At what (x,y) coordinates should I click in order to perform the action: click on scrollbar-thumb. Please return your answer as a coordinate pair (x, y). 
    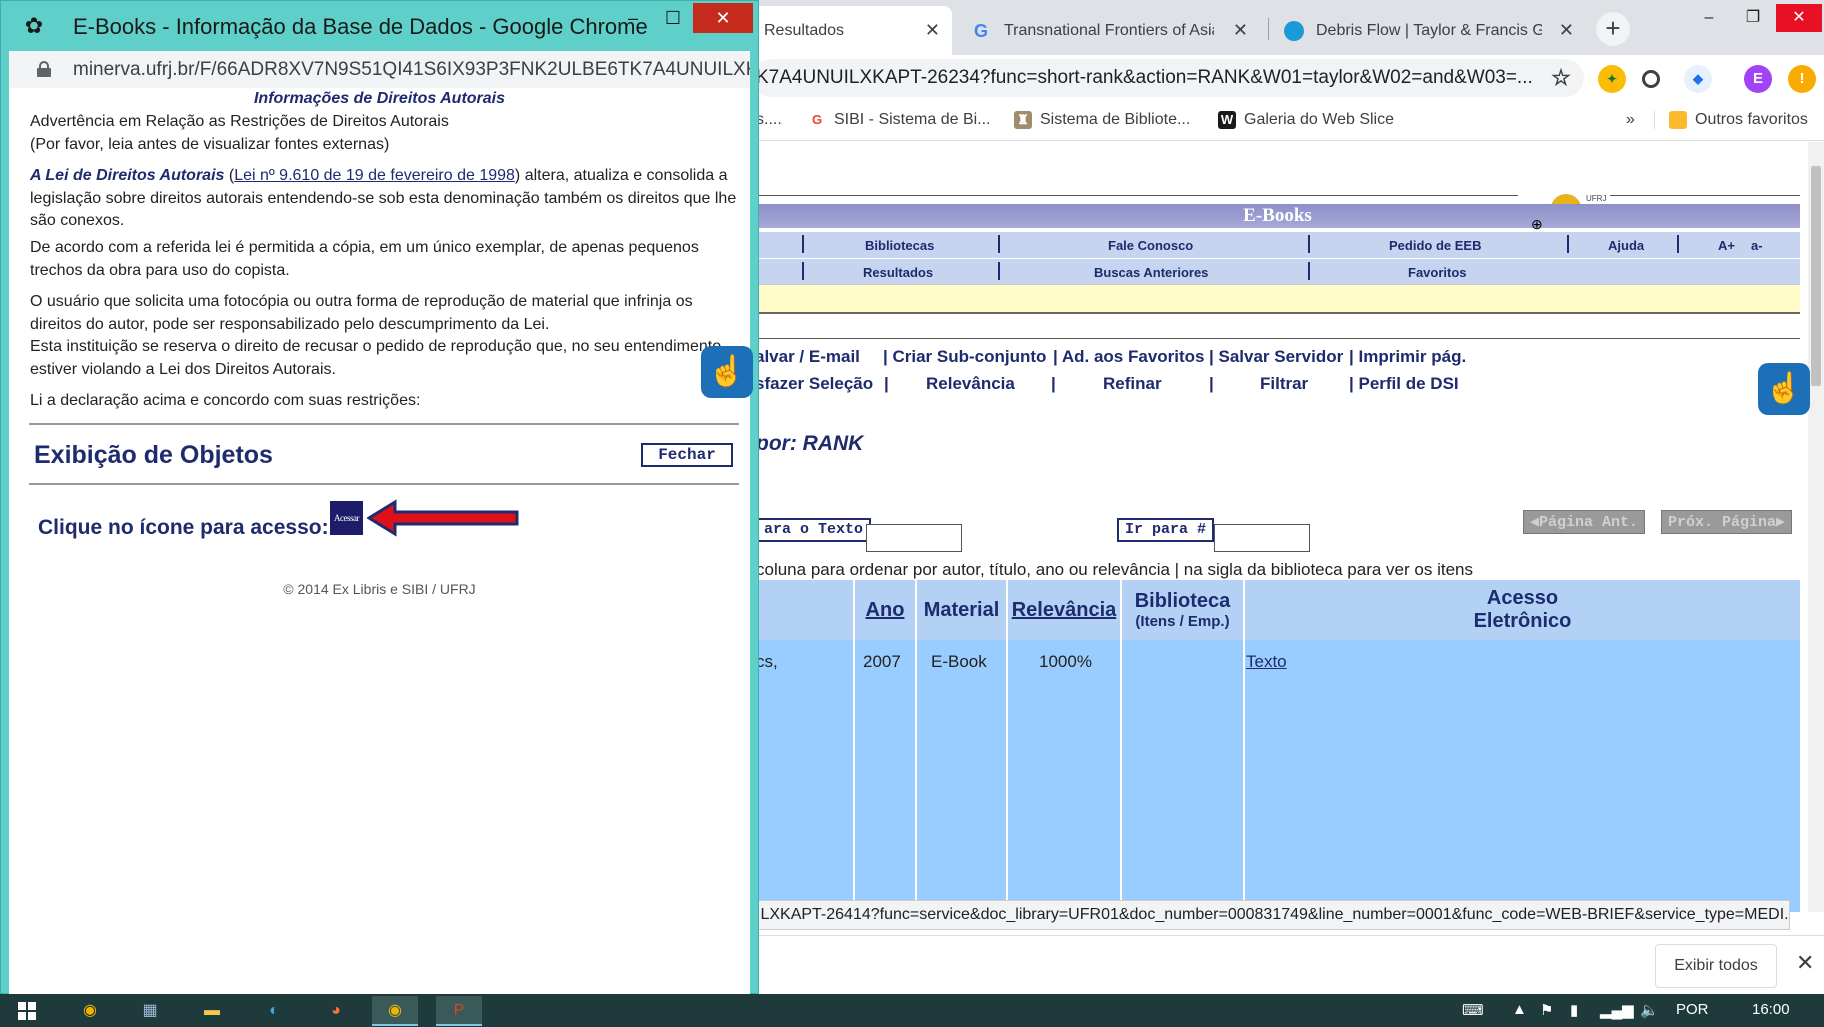
    Looking at the image, I should click on (1816, 276).